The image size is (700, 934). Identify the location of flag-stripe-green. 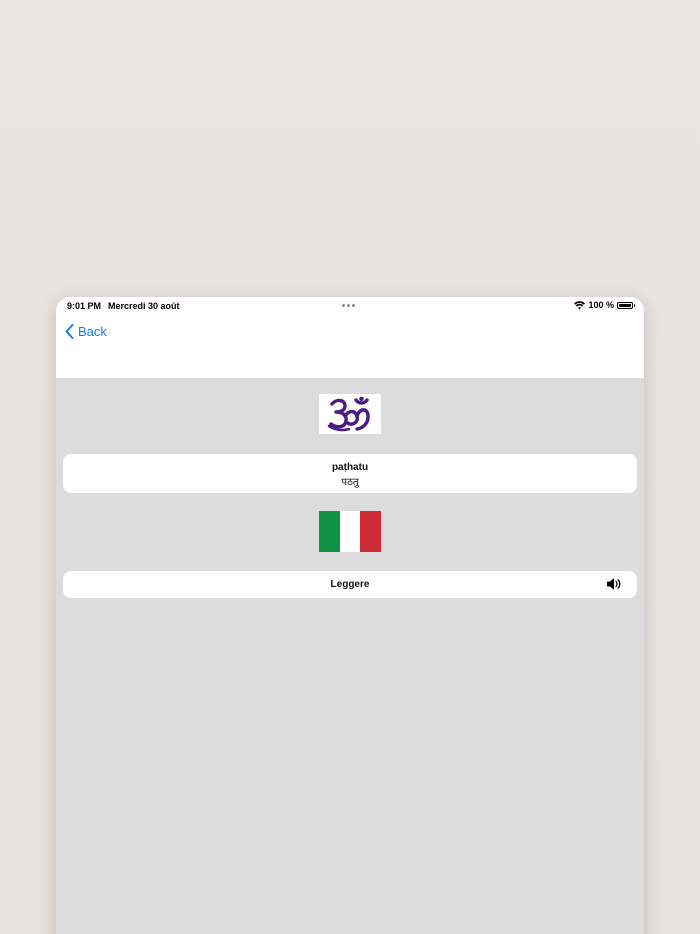
(329, 531).